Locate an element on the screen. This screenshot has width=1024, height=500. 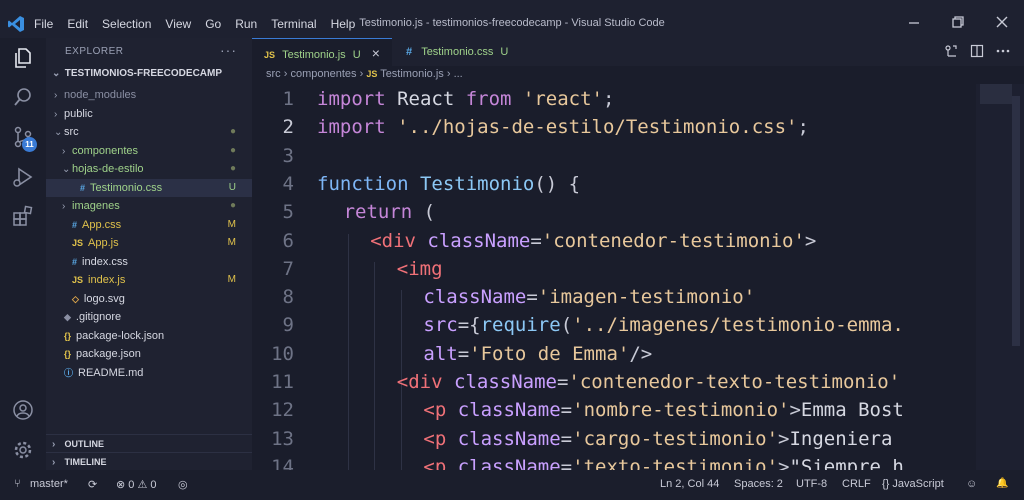
line-number: 7 is located at coordinates (288, 268).